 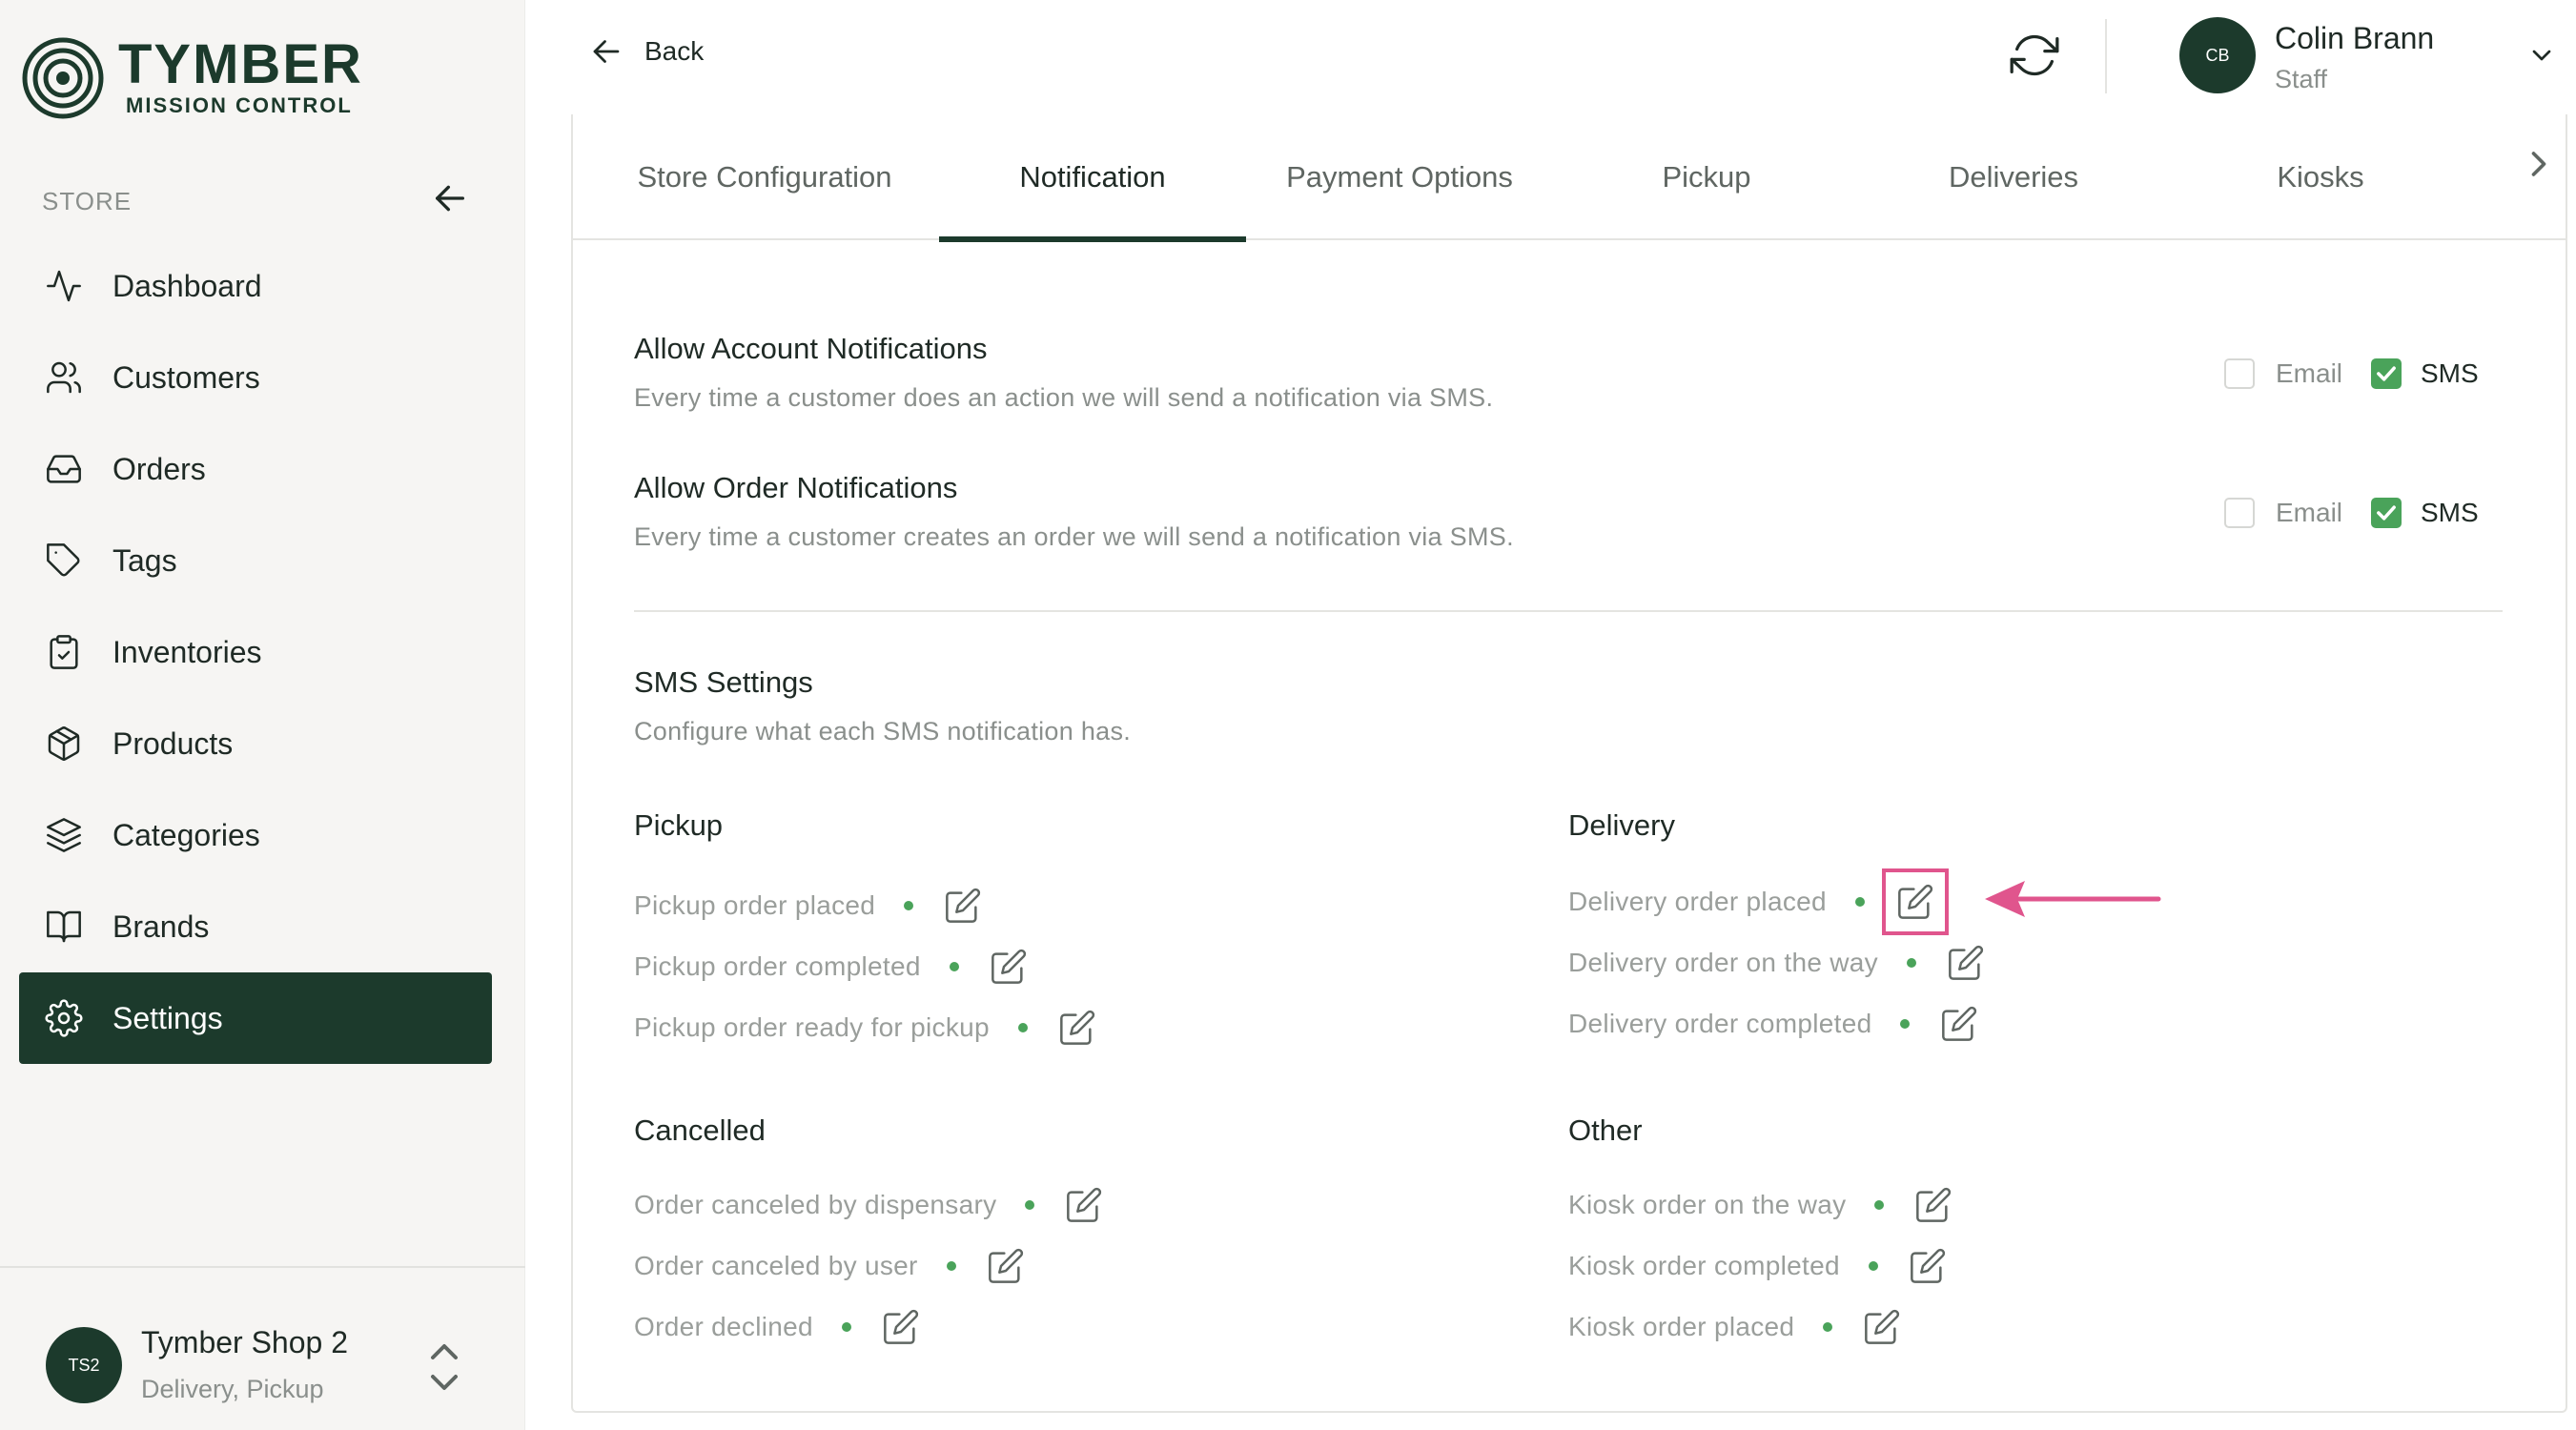 I want to click on store-name: Tymber Shop 2, so click(x=244, y=1342).